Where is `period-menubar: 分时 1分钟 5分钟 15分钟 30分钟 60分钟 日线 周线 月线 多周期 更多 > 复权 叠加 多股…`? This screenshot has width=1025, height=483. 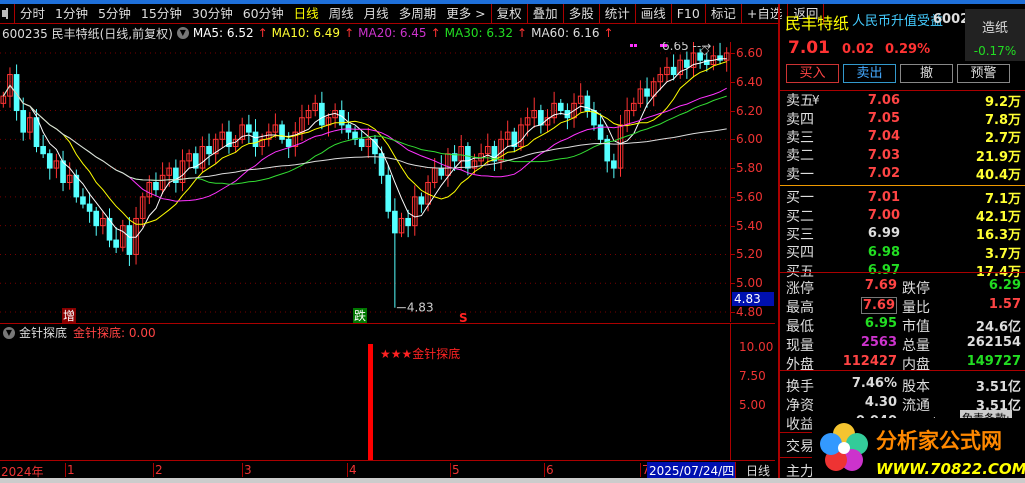
period-menubar: 分时 1分钟 5分钟 15分钟 30分钟 60分钟 日线 周线 月线 多周期 更多 > 复权 叠加 多股… is located at coordinates (412, 13).